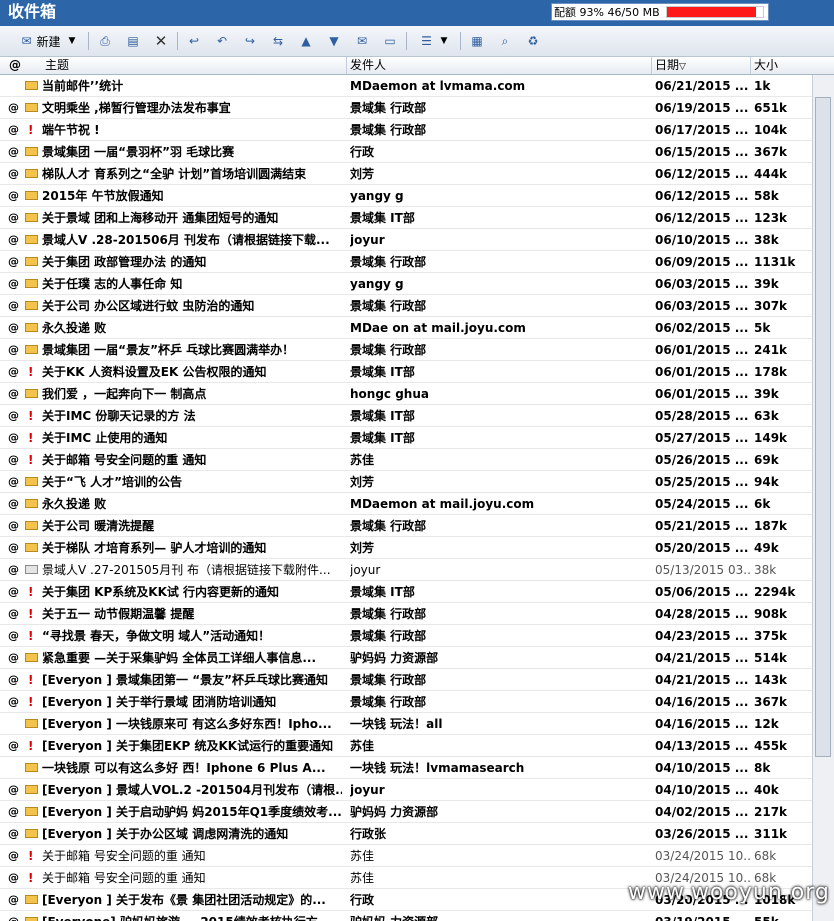 This screenshot has width=834, height=921. Describe the element at coordinates (406, 284) in the screenshot. I see `table-row: @ 关于任璞 志的人事任命 知 yangy g 06/03/2015 ... 39k` at that location.